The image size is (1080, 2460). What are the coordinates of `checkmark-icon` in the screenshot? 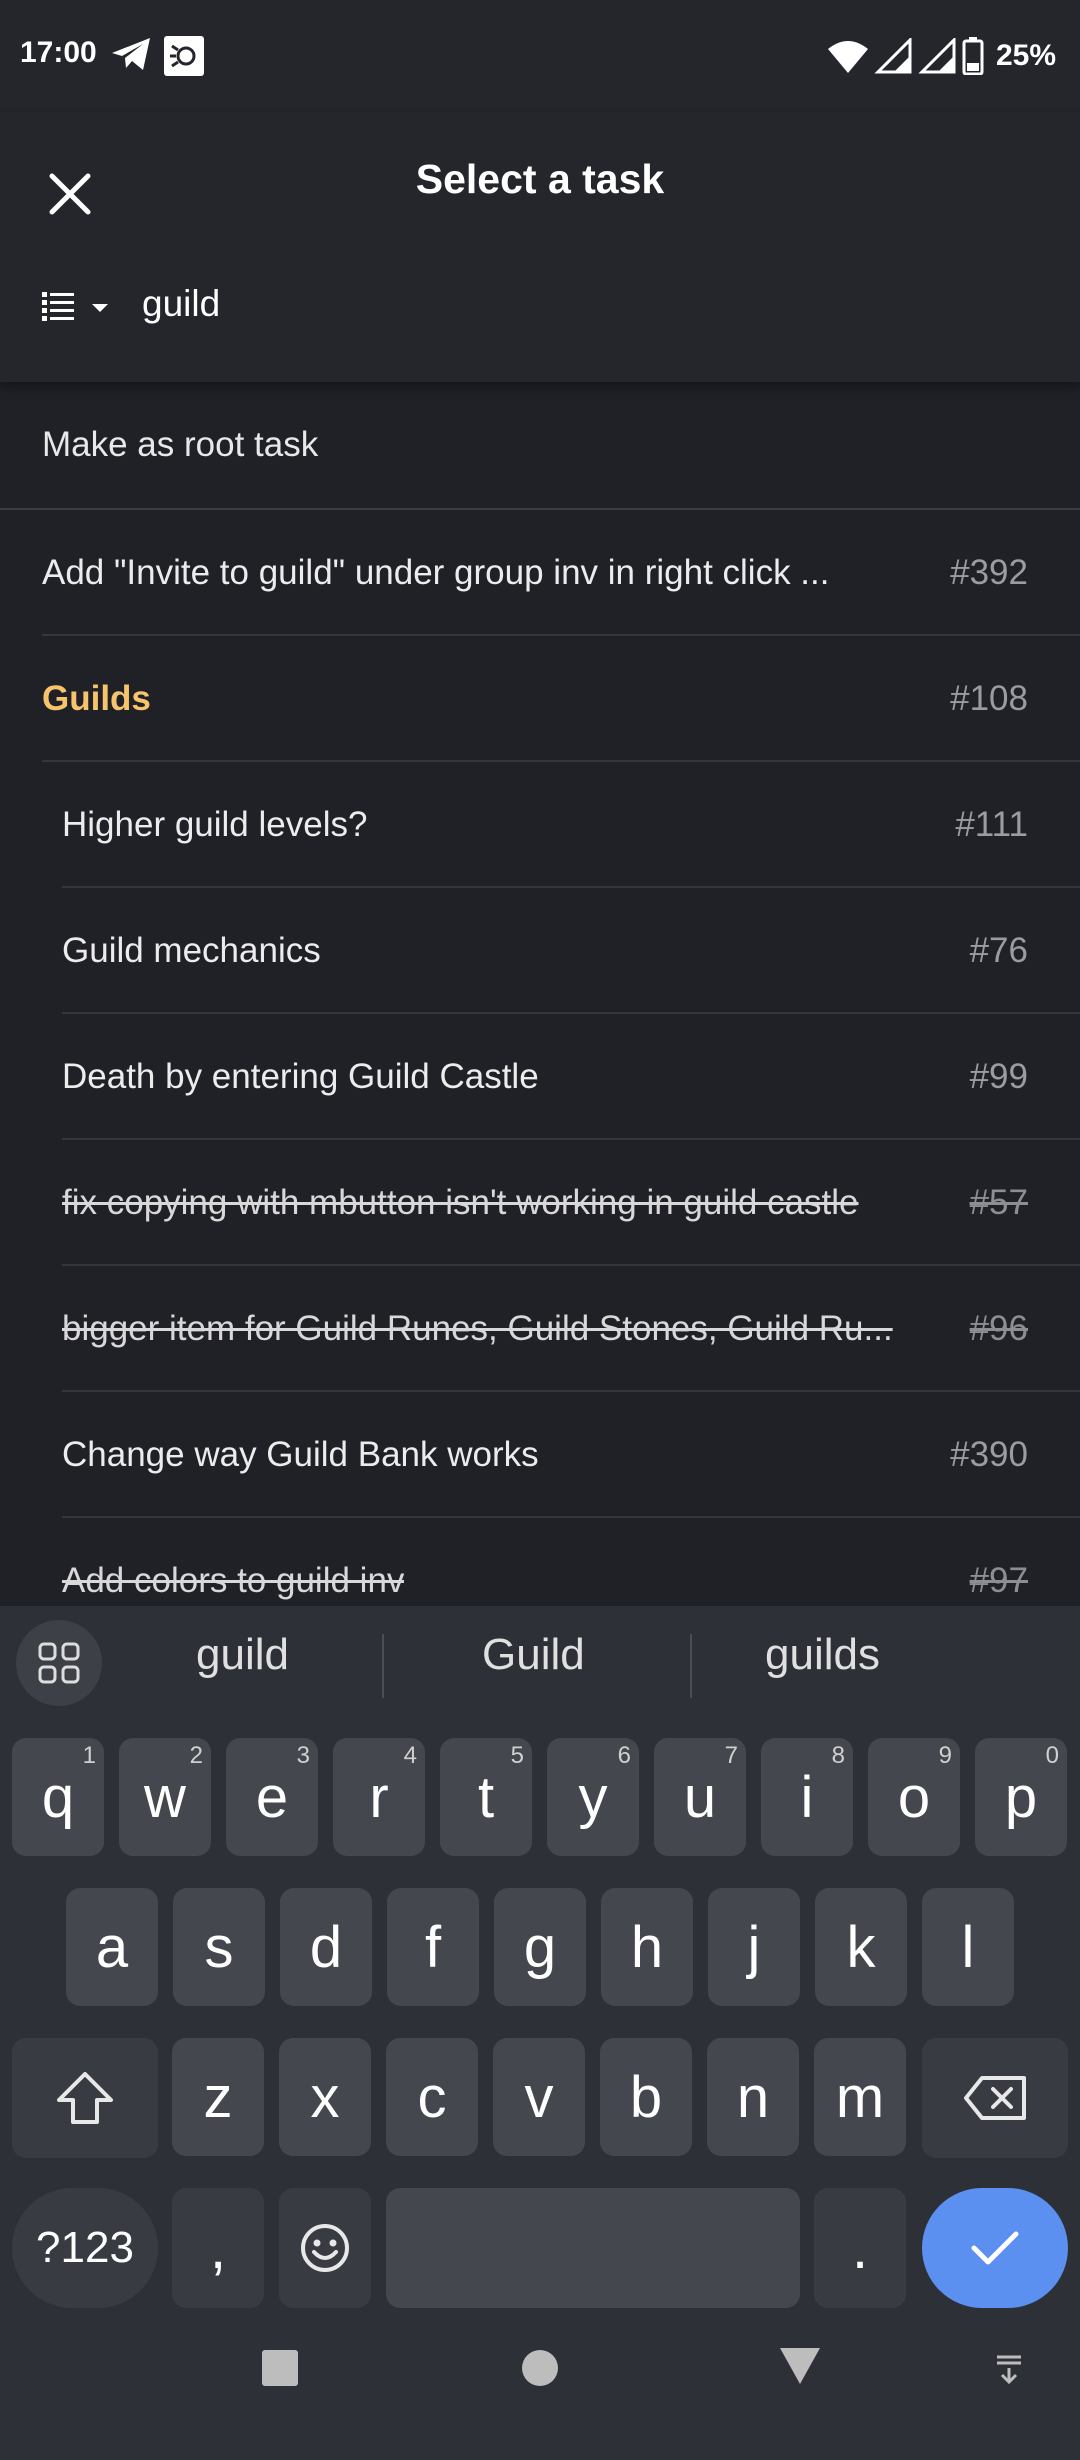 It's located at (995, 2248).